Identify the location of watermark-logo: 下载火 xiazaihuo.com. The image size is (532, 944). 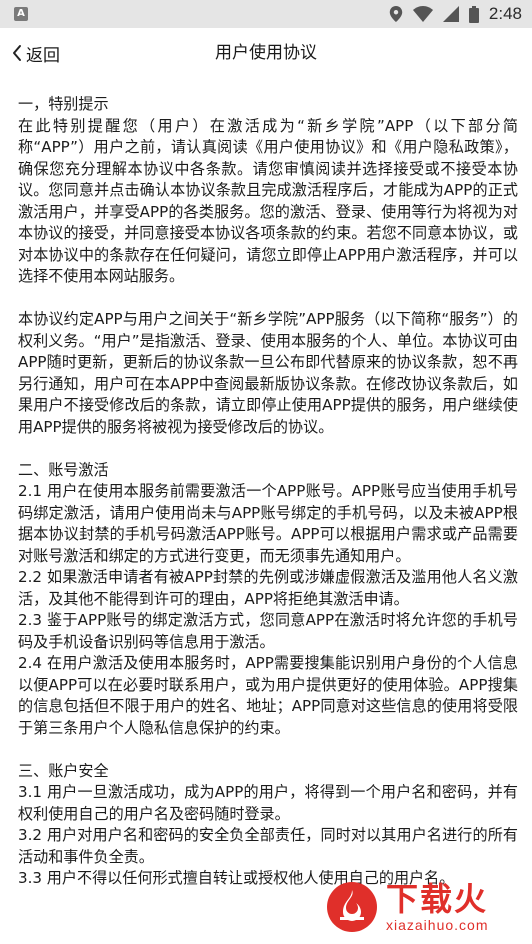
(426, 907).